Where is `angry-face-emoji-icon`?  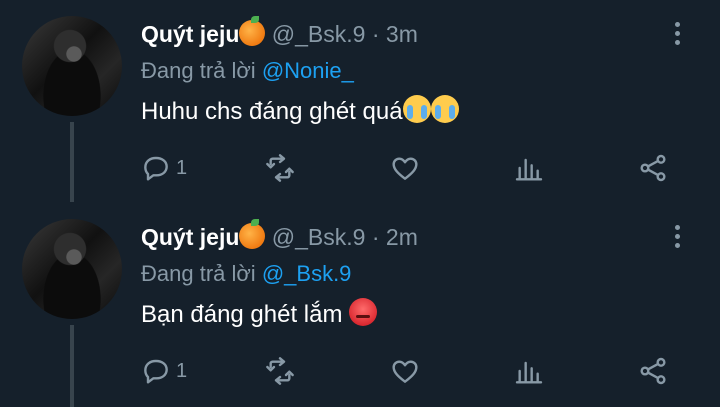
angry-face-emoji-icon is located at coordinates (363, 312).